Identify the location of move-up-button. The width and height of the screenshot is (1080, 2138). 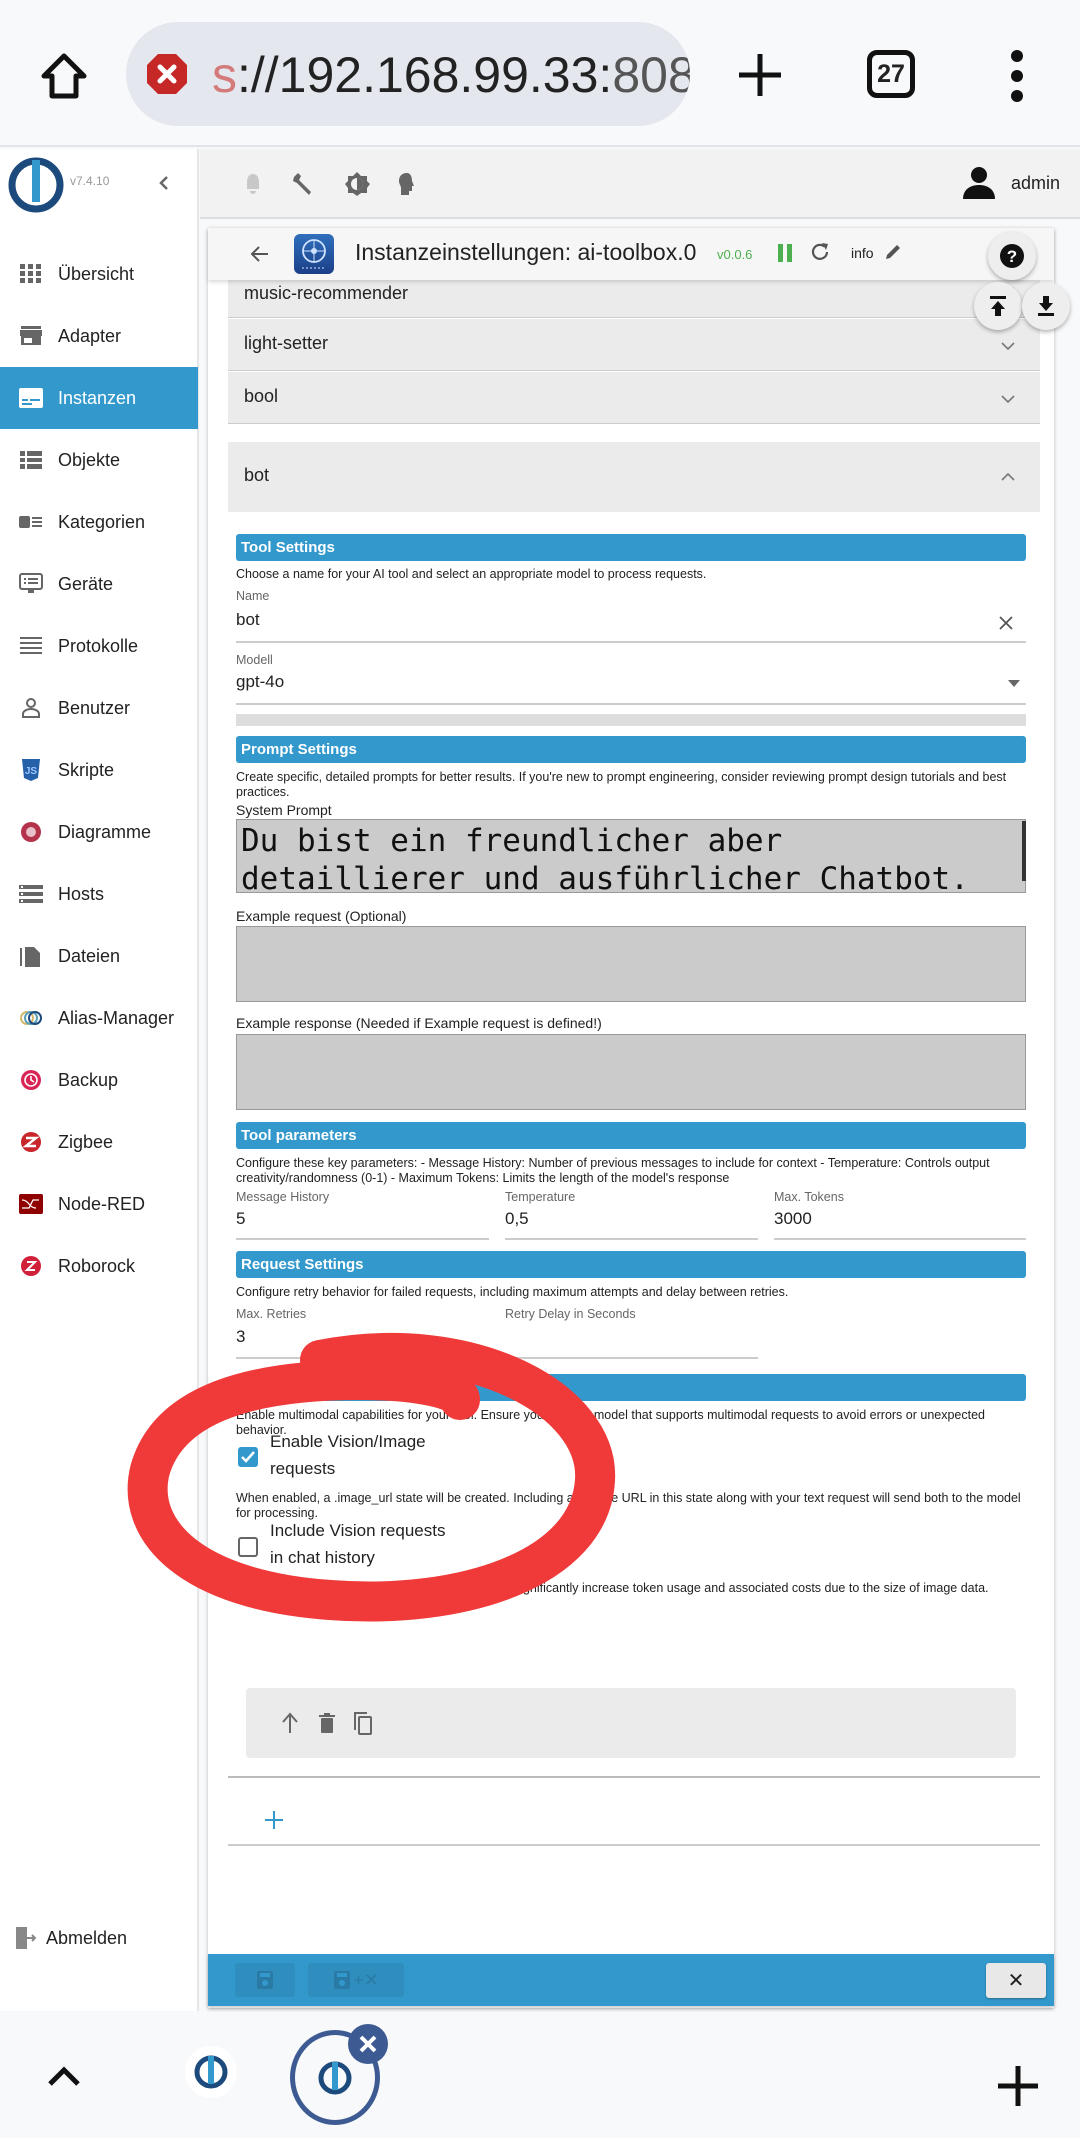
(290, 1723).